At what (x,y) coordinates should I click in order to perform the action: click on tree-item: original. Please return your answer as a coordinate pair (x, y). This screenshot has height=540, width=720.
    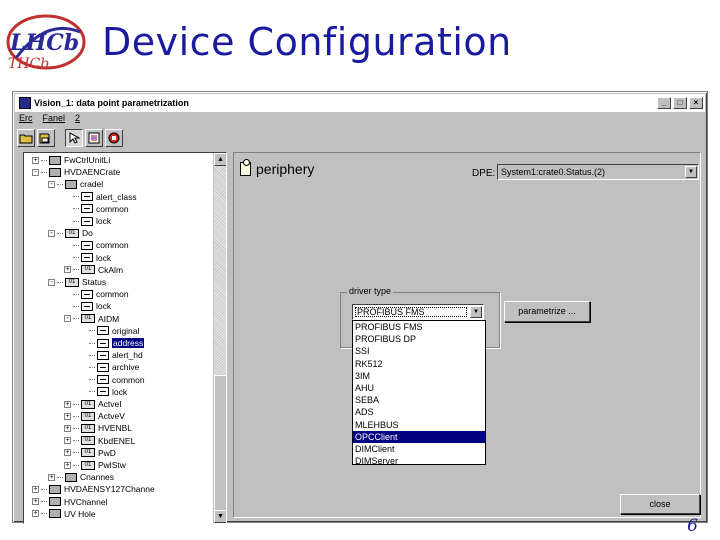
    Looking at the image, I should click on (109, 331).